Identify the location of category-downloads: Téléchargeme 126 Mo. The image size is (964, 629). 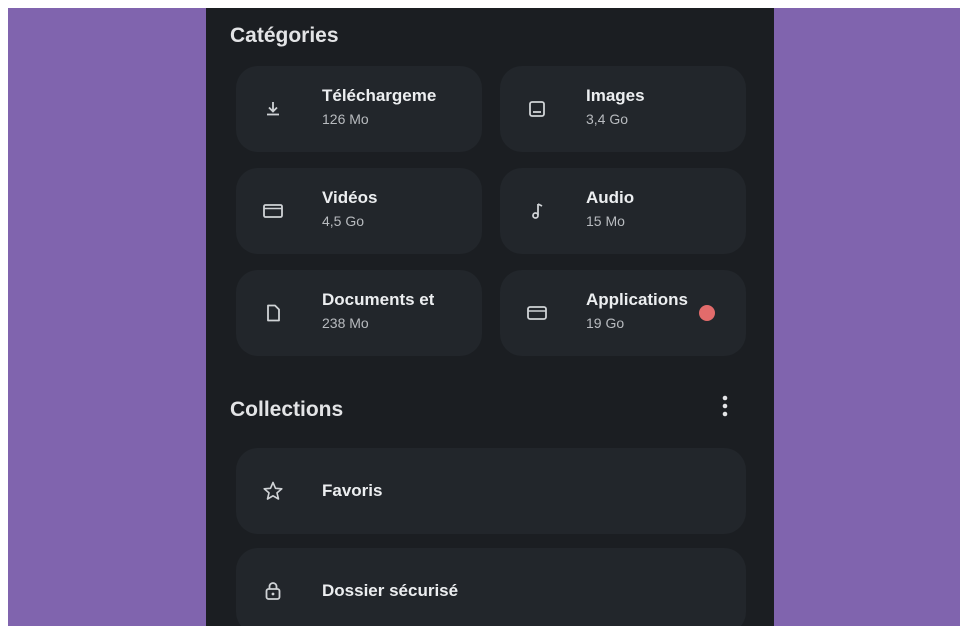
(359, 109).